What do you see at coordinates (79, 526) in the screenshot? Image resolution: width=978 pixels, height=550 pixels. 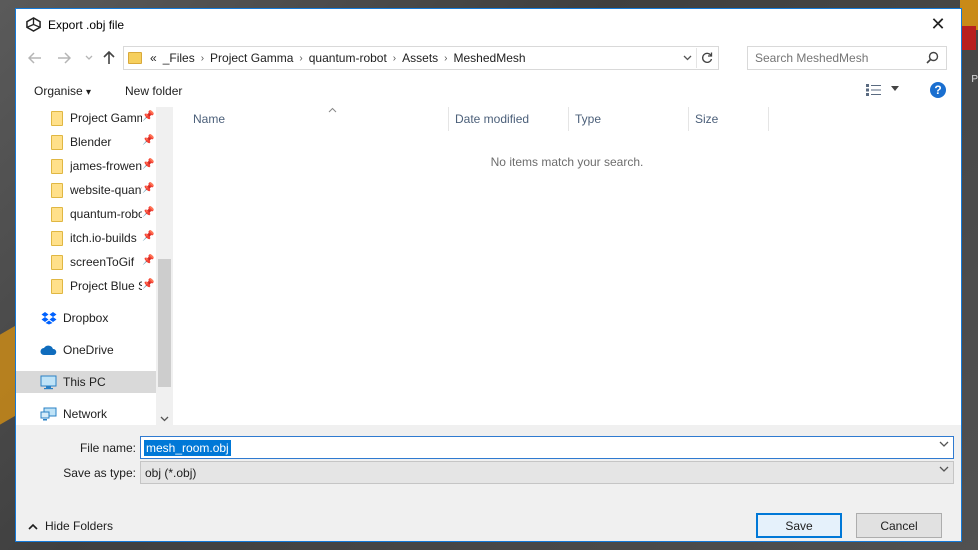 I see `hide-folders-label: Hide Folders` at bounding box center [79, 526].